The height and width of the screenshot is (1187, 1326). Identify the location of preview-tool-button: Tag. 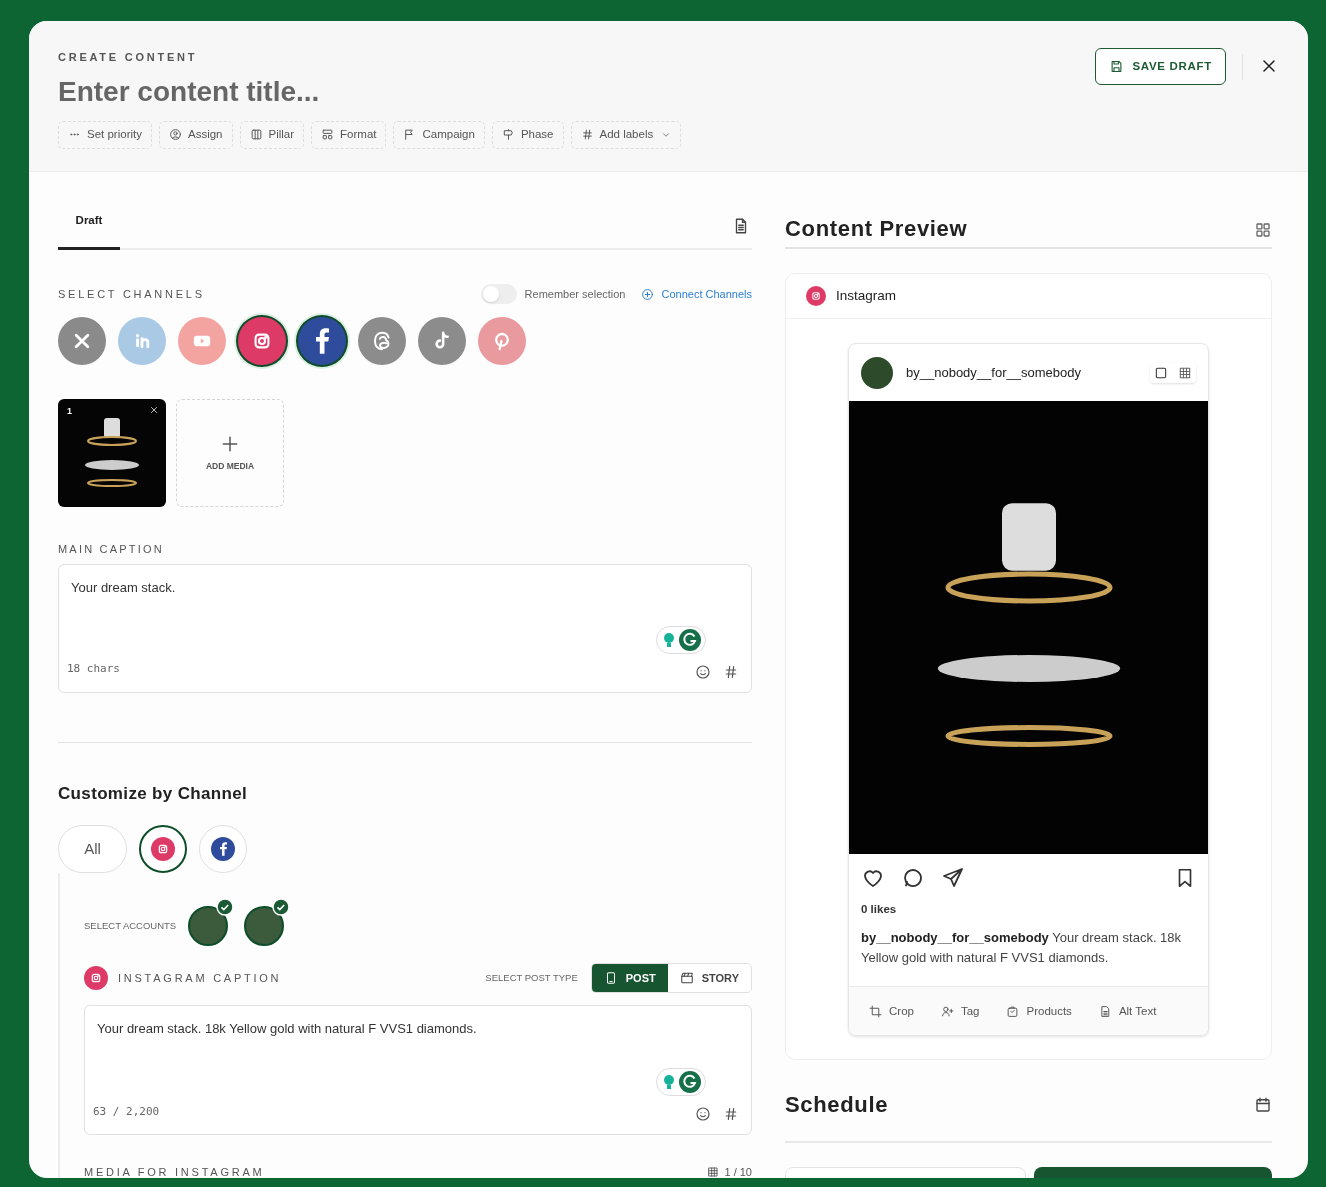
(960, 1011).